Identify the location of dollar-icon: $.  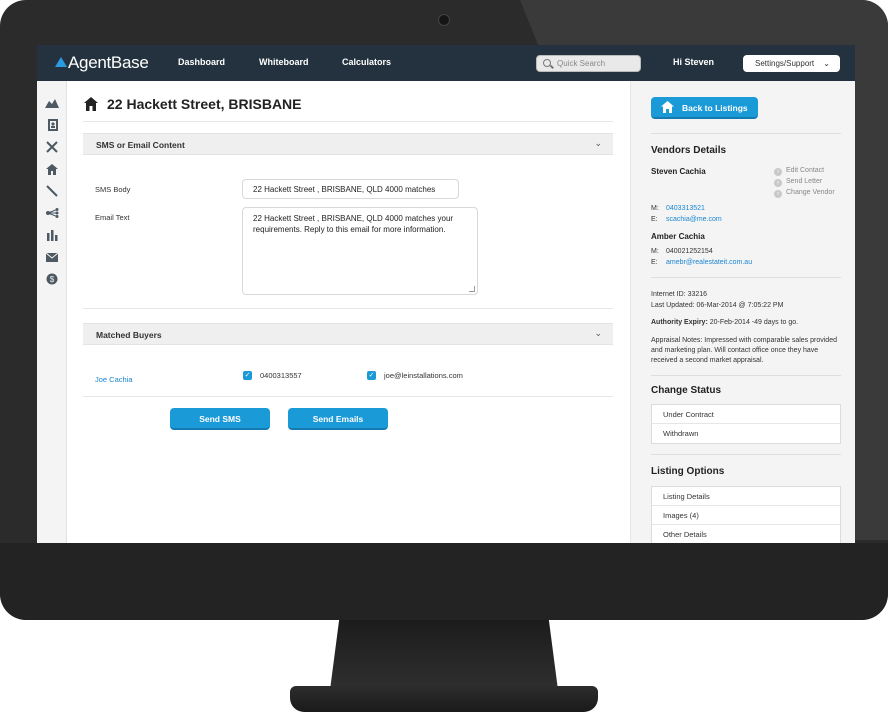
(52, 279).